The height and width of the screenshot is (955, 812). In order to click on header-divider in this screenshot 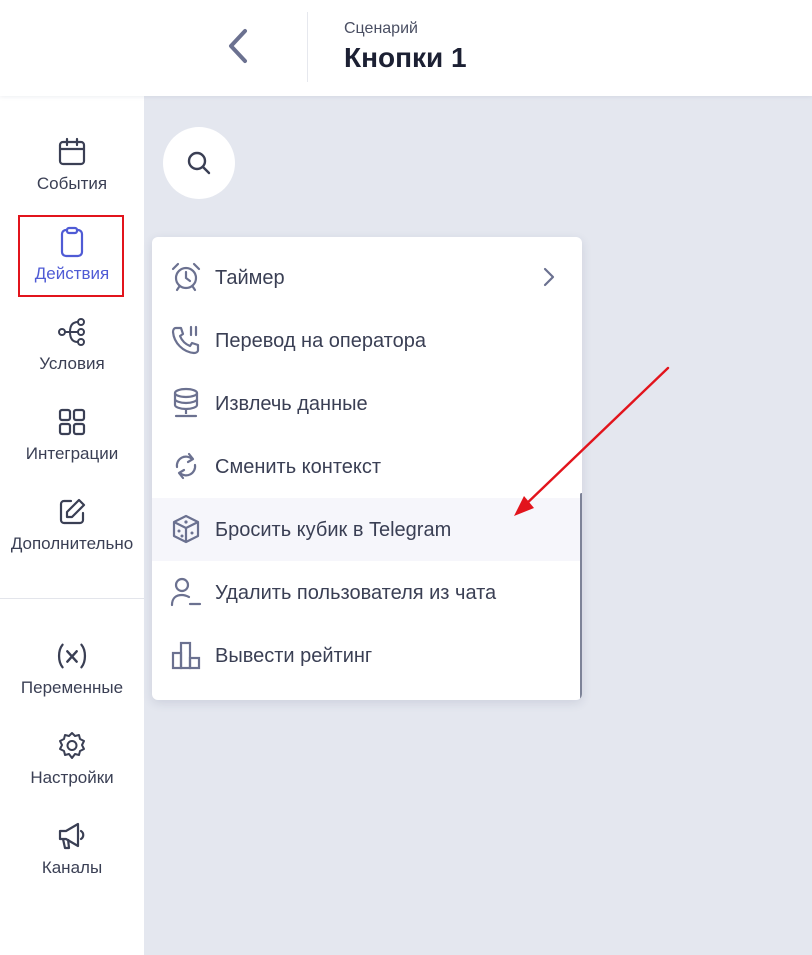, I will do `click(307, 47)`.